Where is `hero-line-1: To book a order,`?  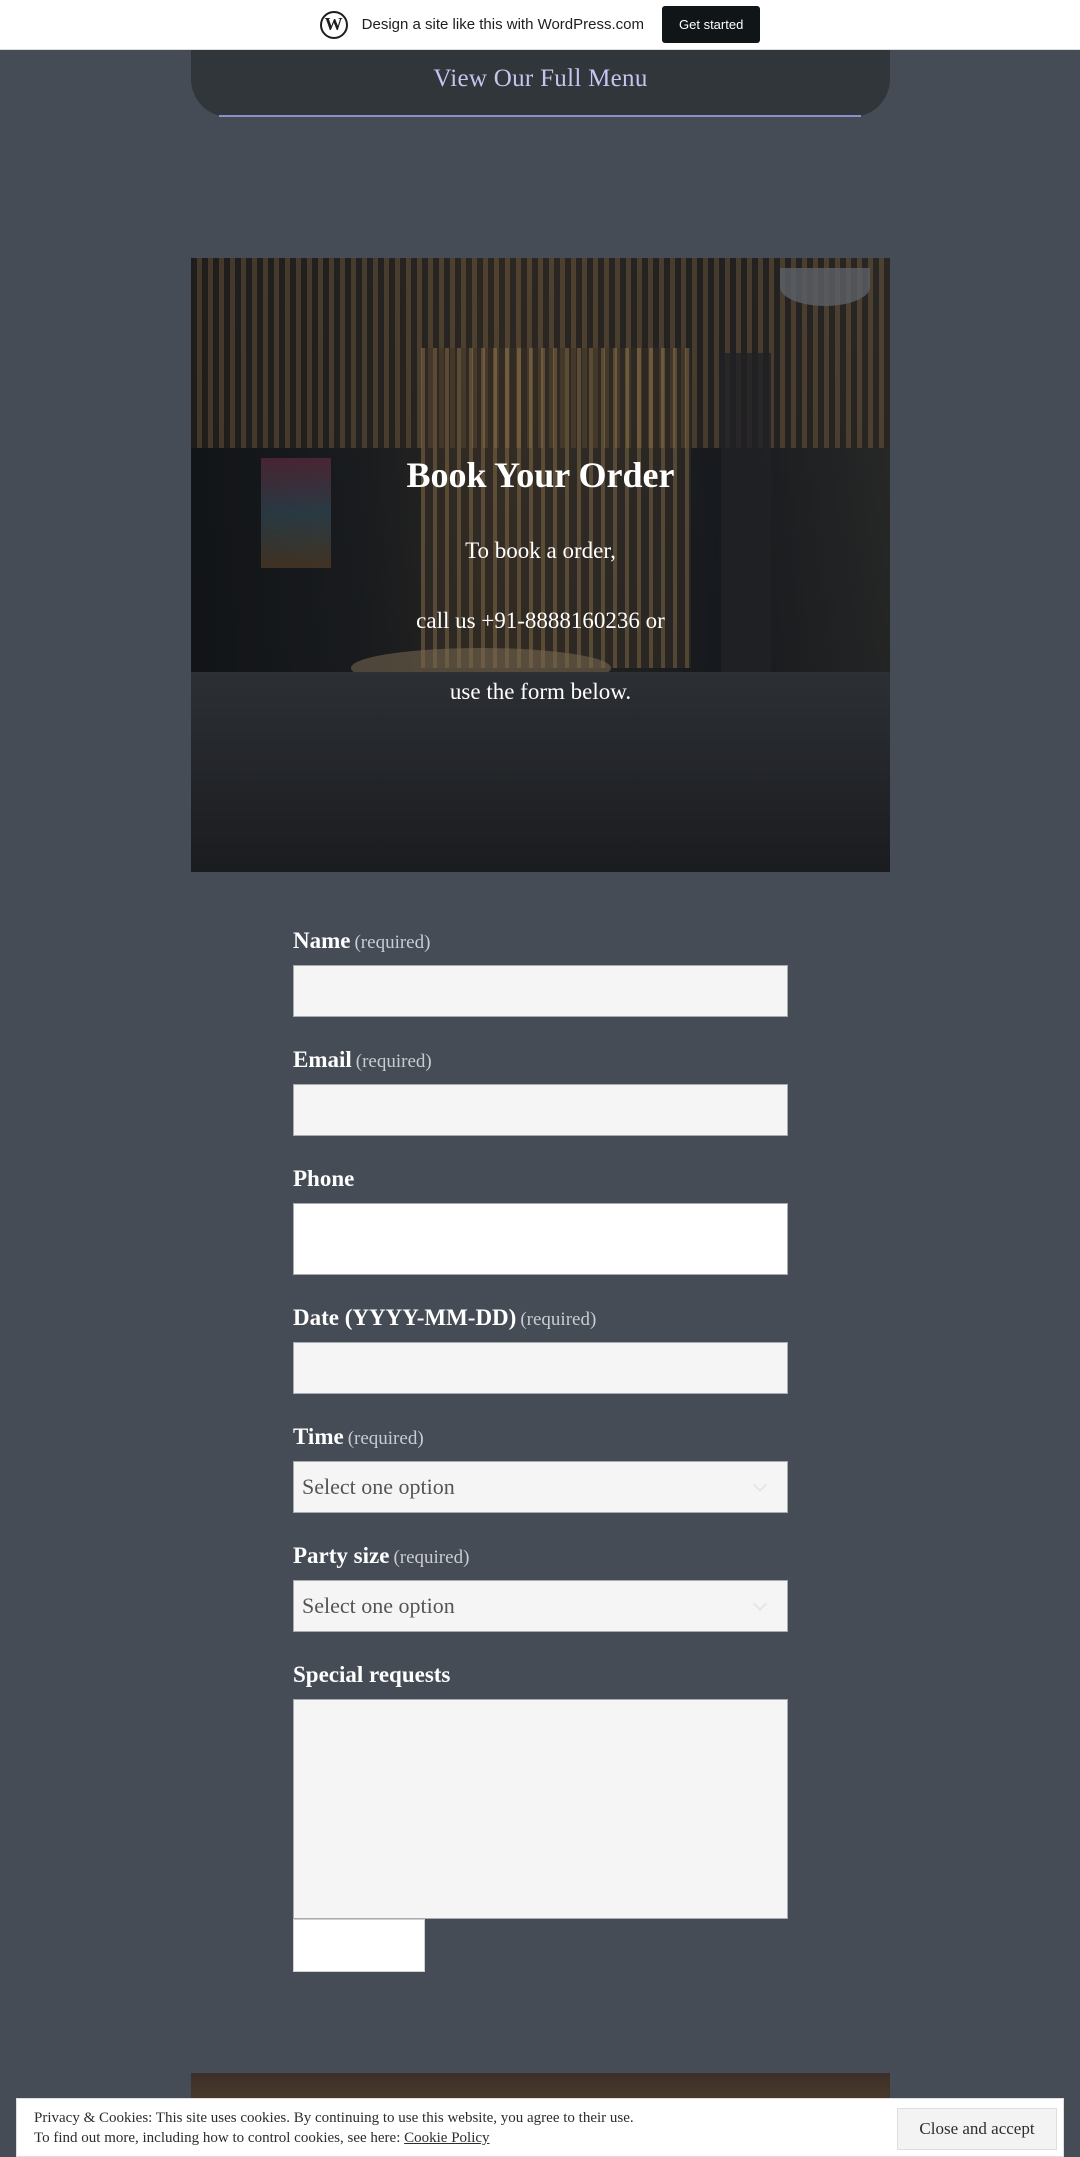 hero-line-1: To book a order, is located at coordinates (540, 550).